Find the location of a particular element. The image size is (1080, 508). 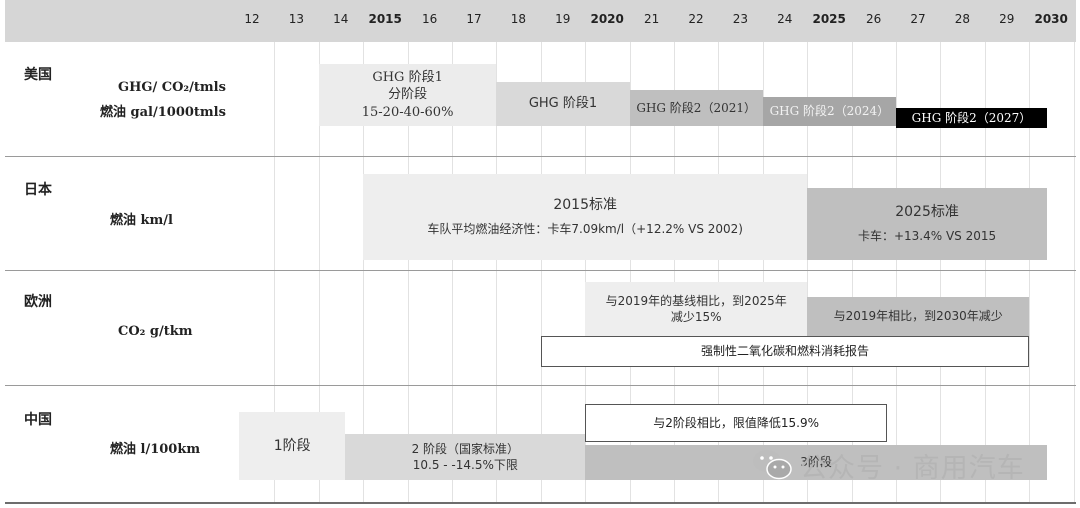

timeline-bar: 强制性二氧化碳和燃料消耗报告 is located at coordinates (785, 351).